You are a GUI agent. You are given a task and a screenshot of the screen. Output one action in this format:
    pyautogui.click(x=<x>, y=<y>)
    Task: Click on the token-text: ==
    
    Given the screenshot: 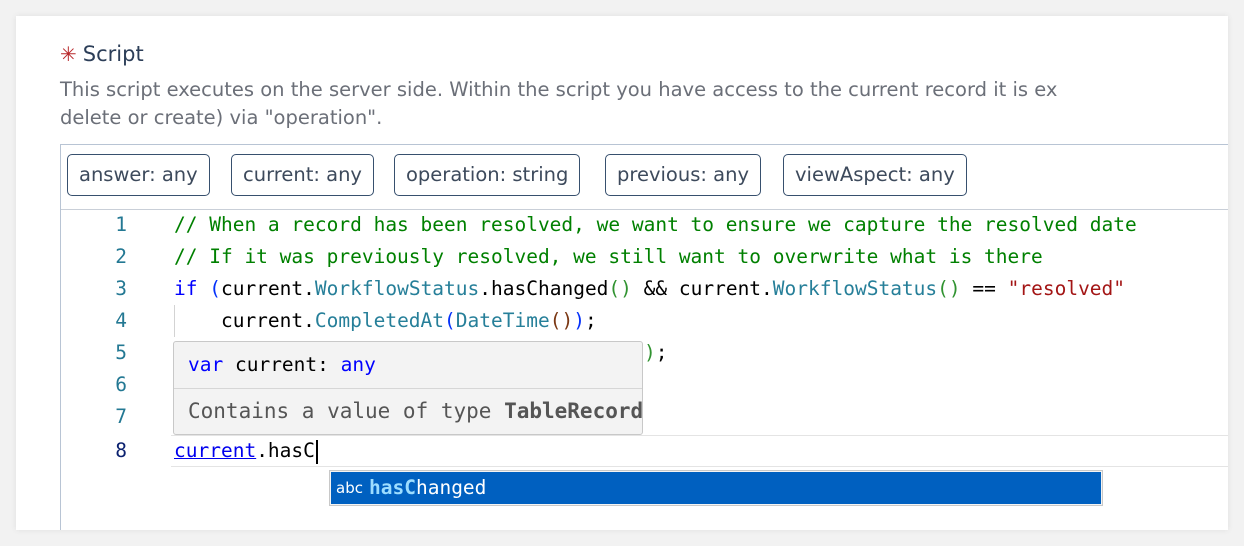 What is the action you would take?
    pyautogui.click(x=984, y=288)
    